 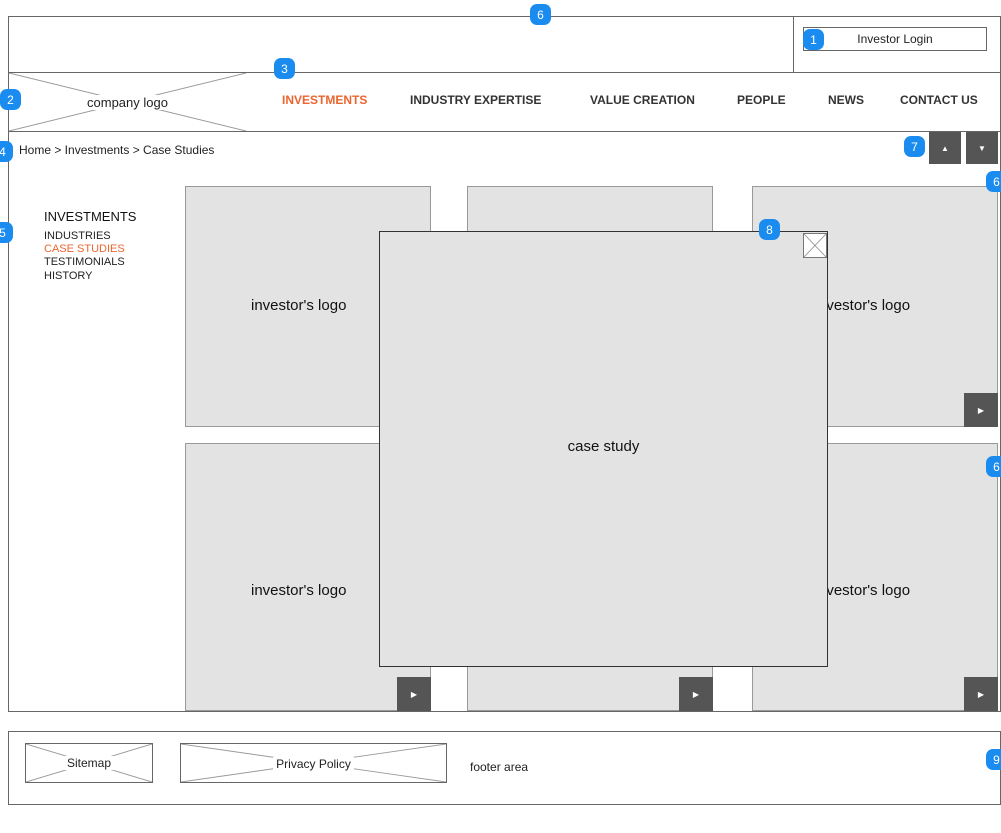 What do you see at coordinates (846, 100) in the screenshot?
I see `nav-item-news: NEWS` at bounding box center [846, 100].